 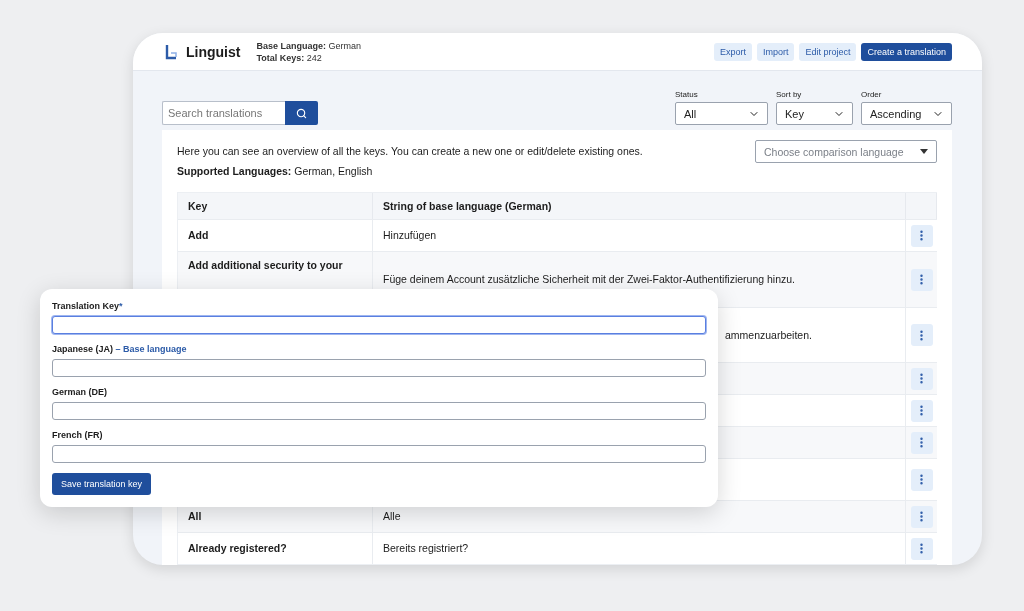 What do you see at coordinates (639, 235) in the screenshot?
I see `value-cell: Hinzufügen` at bounding box center [639, 235].